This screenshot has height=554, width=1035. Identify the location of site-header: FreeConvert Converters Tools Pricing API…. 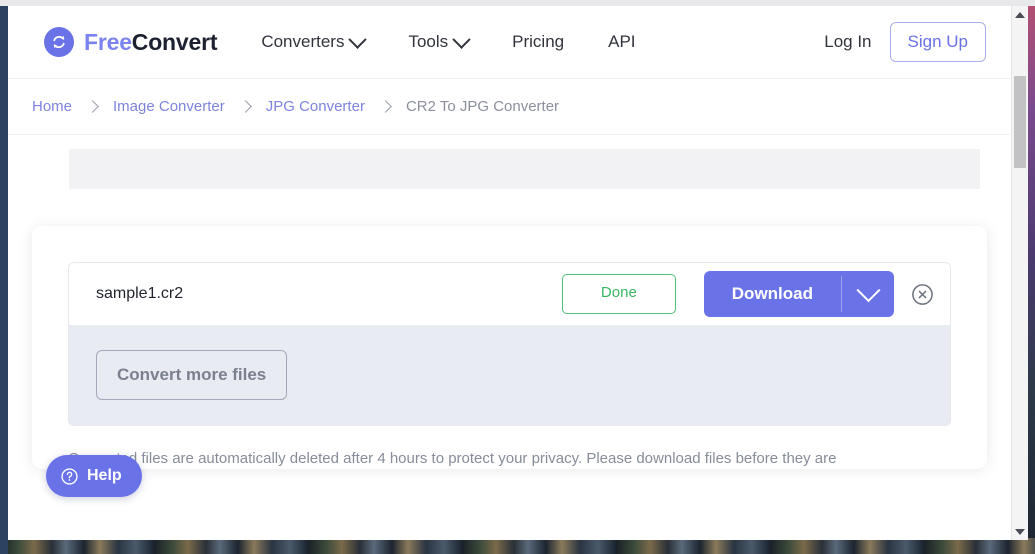
(509, 42).